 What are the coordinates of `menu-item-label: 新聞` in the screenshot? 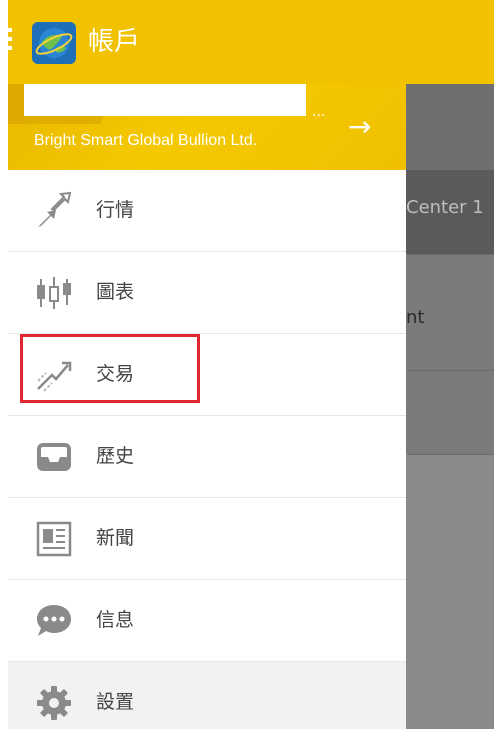 It's located at (115, 538).